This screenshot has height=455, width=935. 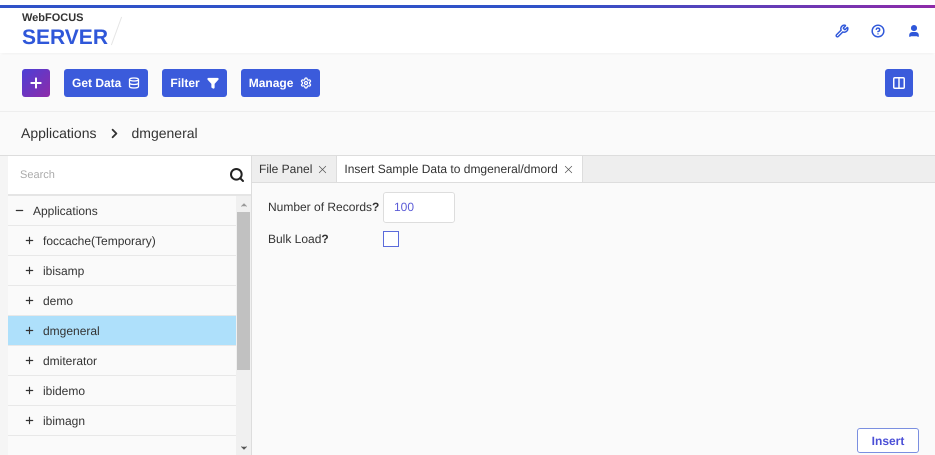 I want to click on add-button, so click(x=36, y=83).